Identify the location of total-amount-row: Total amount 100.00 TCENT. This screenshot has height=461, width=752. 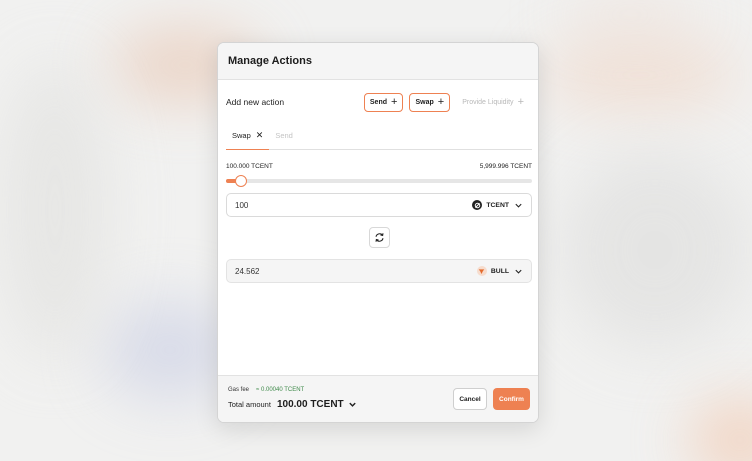
(292, 404).